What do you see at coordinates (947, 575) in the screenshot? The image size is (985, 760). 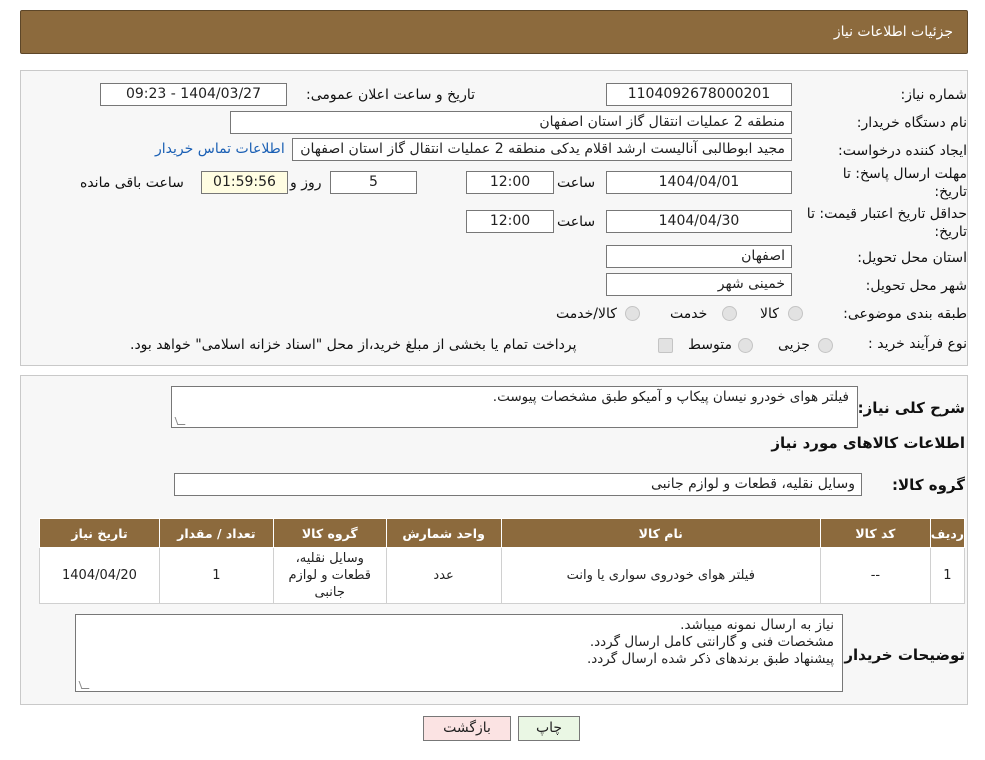 I see `cell-row: 1` at bounding box center [947, 575].